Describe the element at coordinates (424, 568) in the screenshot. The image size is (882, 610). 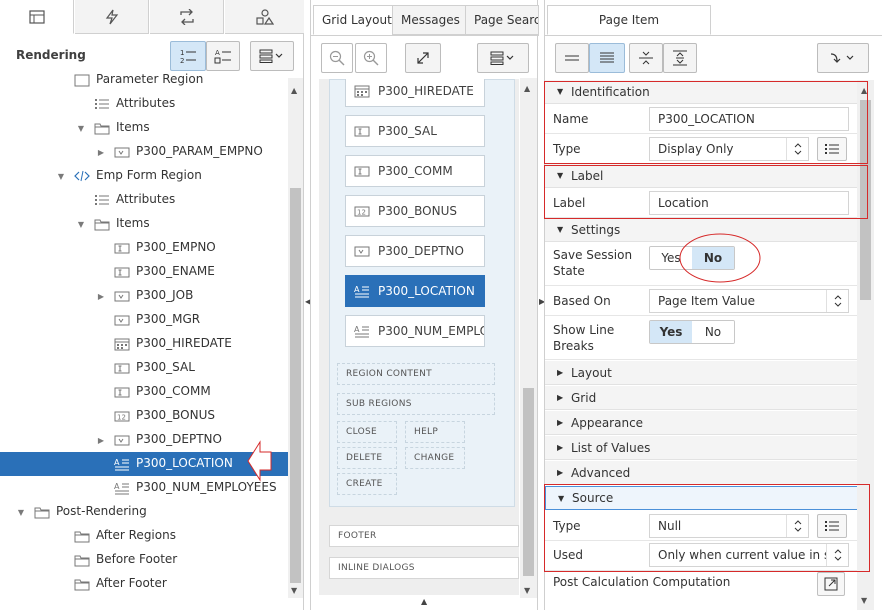
I see `inline-dialogs-zone: INLINE DIALOGS` at that location.